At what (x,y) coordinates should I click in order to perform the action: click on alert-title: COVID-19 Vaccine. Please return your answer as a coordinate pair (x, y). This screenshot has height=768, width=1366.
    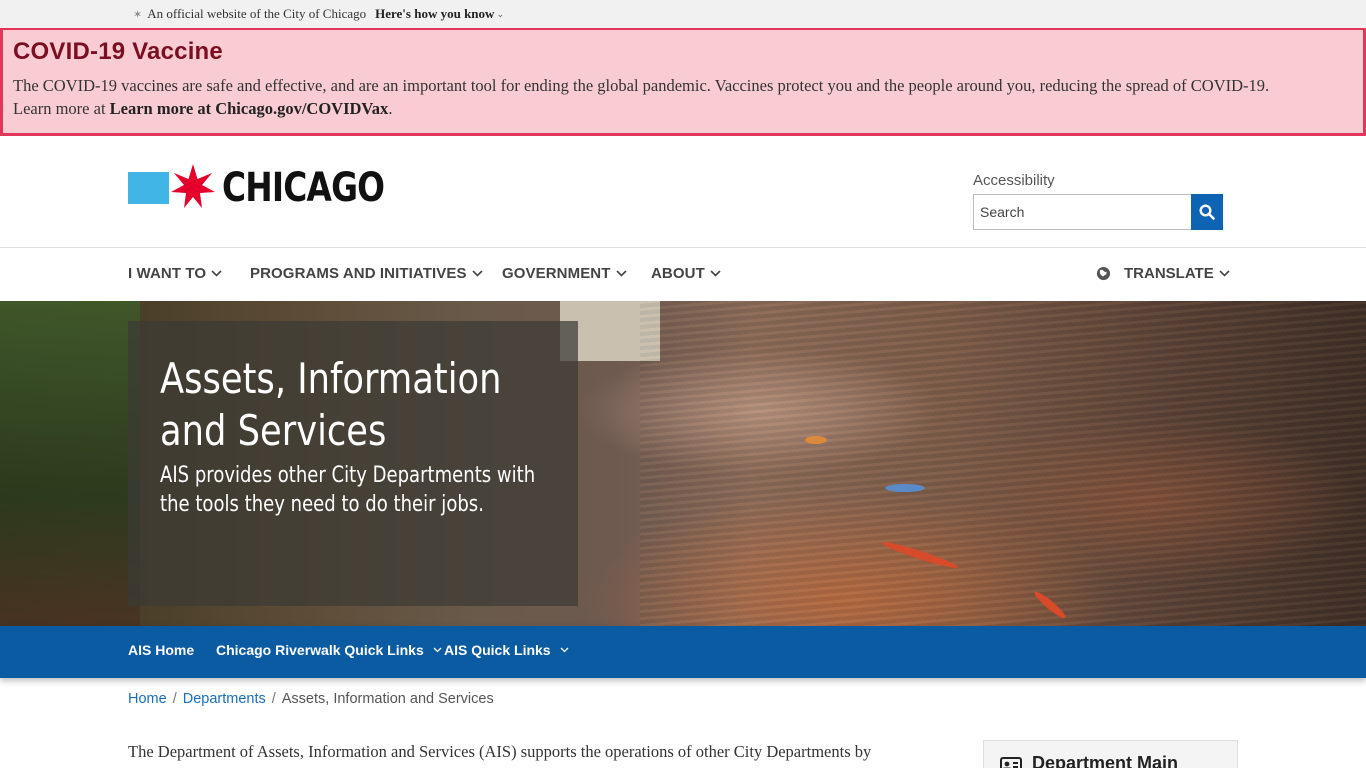
    Looking at the image, I should click on (118, 51).